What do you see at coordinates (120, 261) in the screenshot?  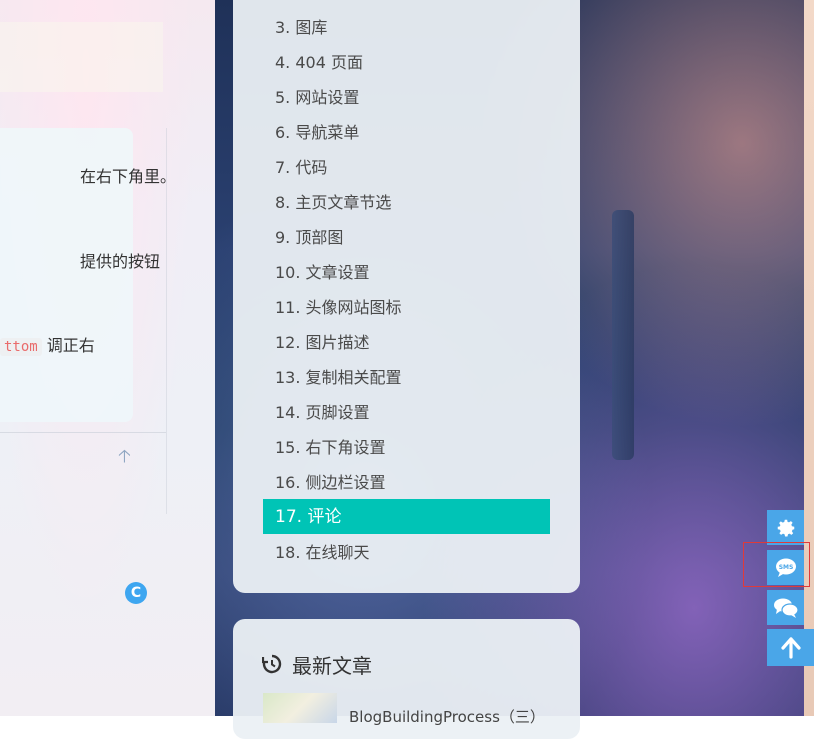 I see `article-text-line: 提供的按钮` at bounding box center [120, 261].